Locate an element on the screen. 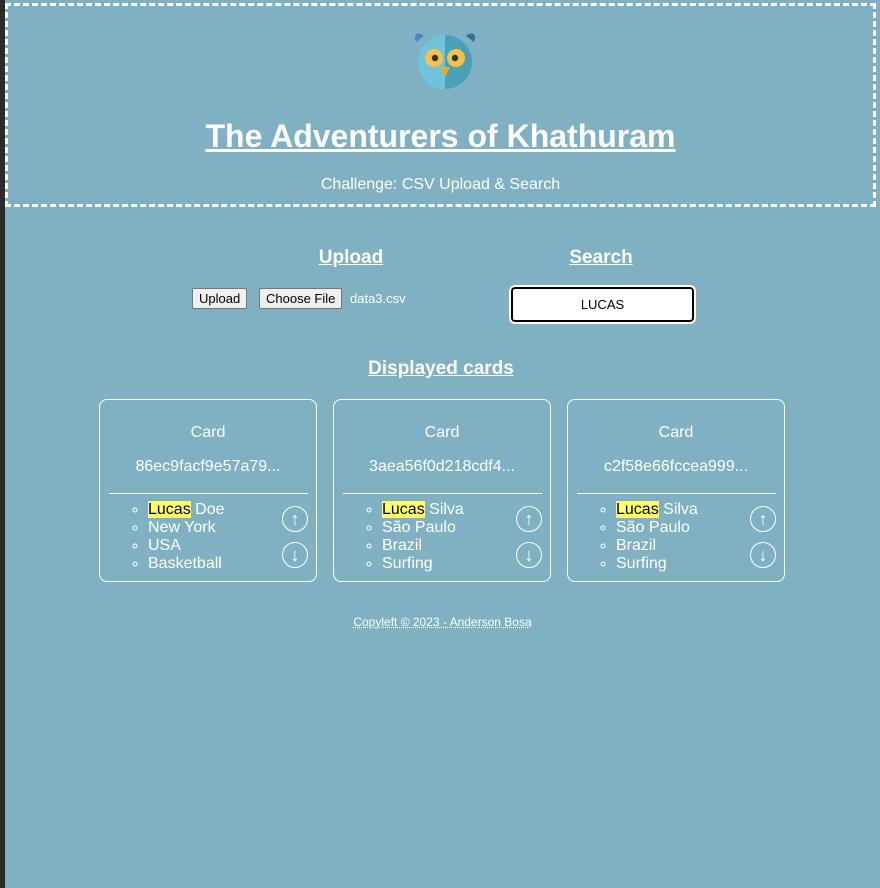 The image size is (880, 888). search-input is located at coordinates (602, 304).